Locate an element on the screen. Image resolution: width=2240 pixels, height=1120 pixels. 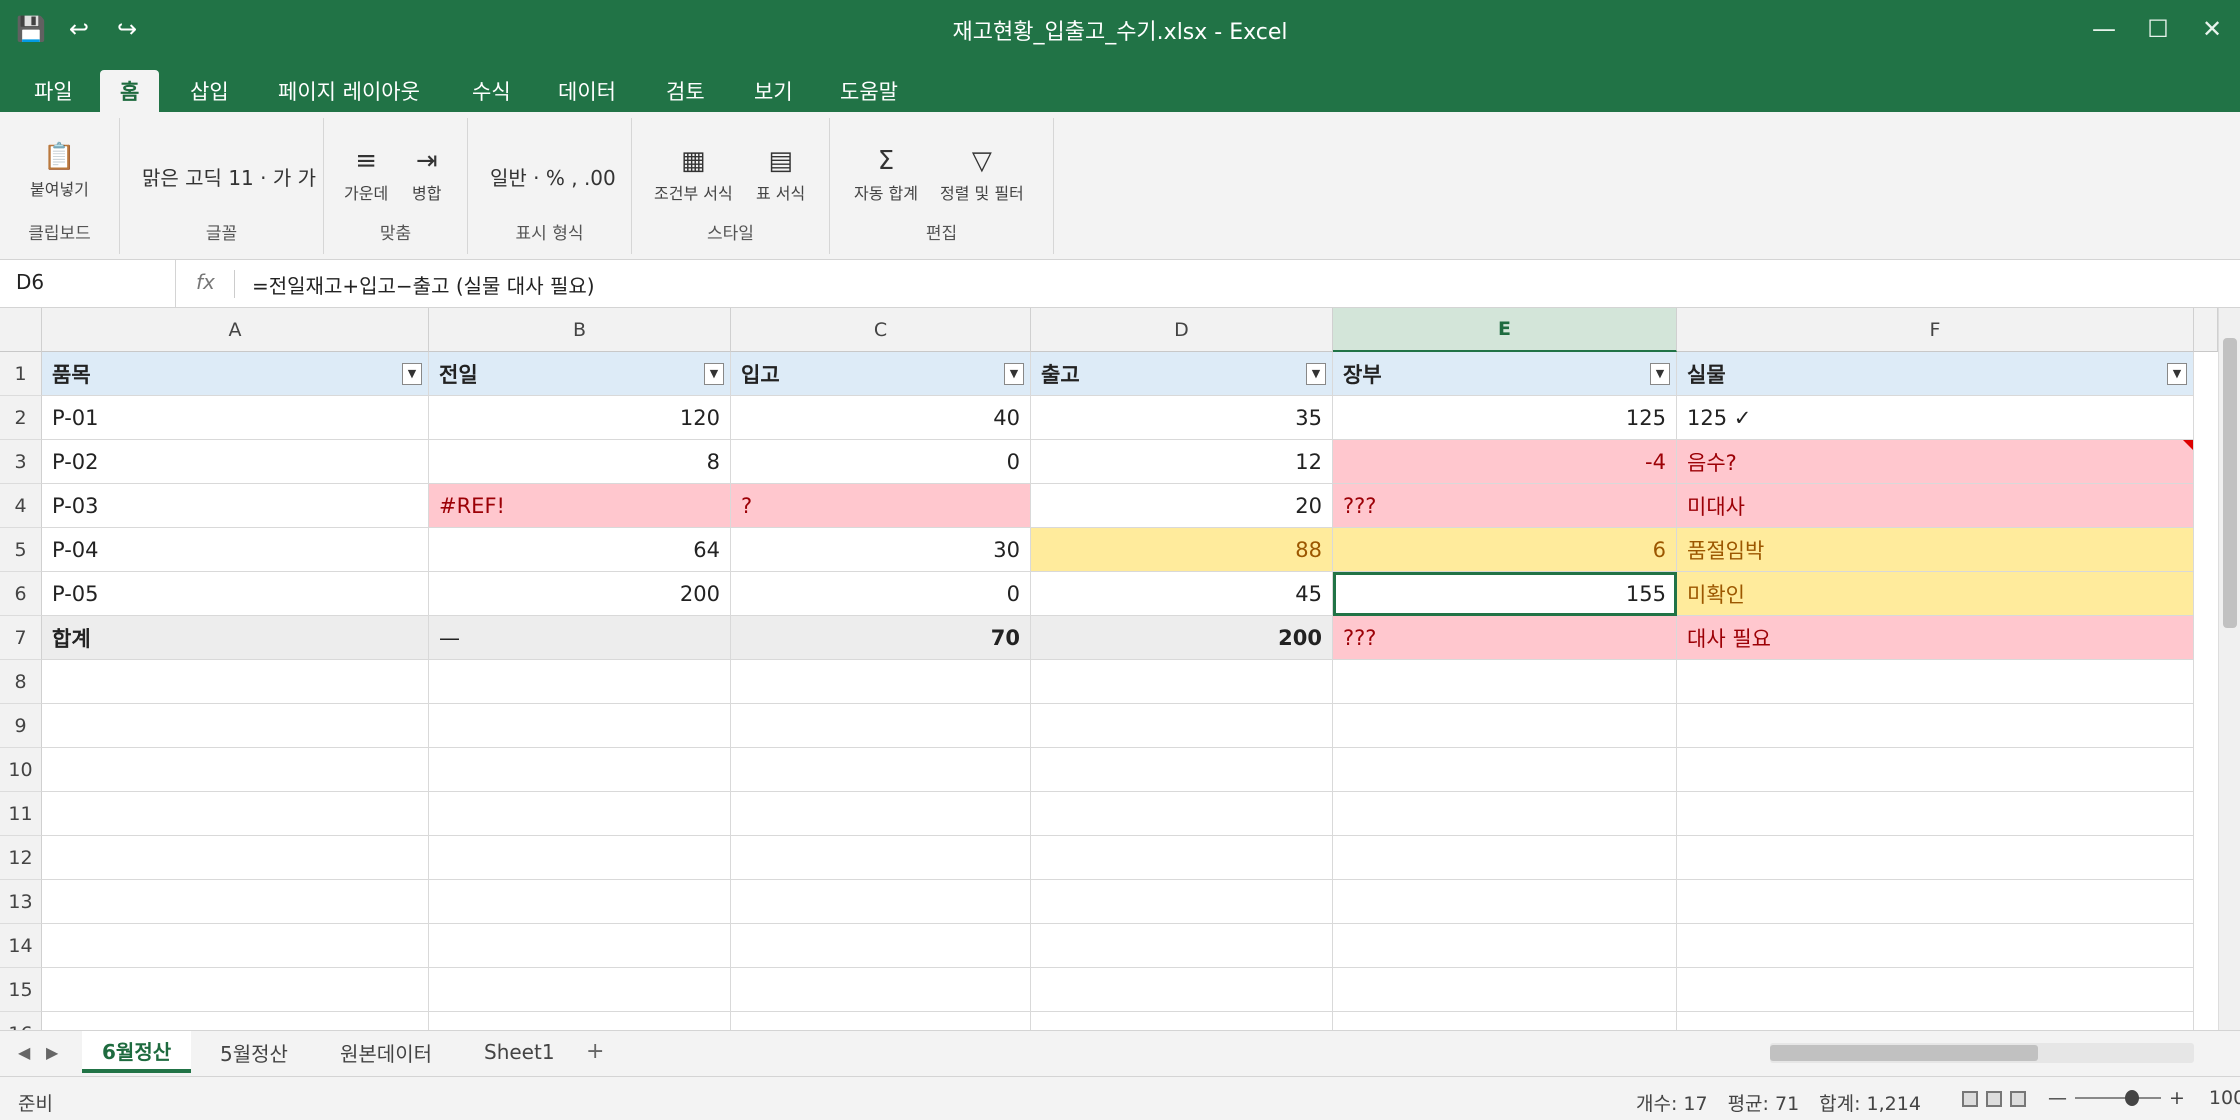
cell-f6: 미확인 is located at coordinates (1935, 594).